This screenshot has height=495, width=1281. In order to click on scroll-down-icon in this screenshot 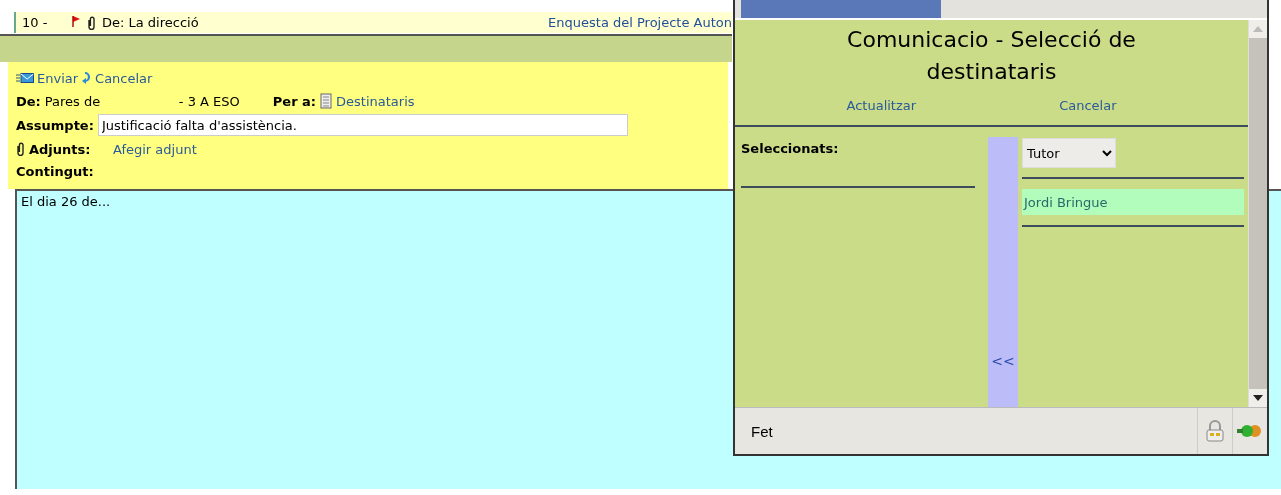, I will do `click(1258, 398)`.